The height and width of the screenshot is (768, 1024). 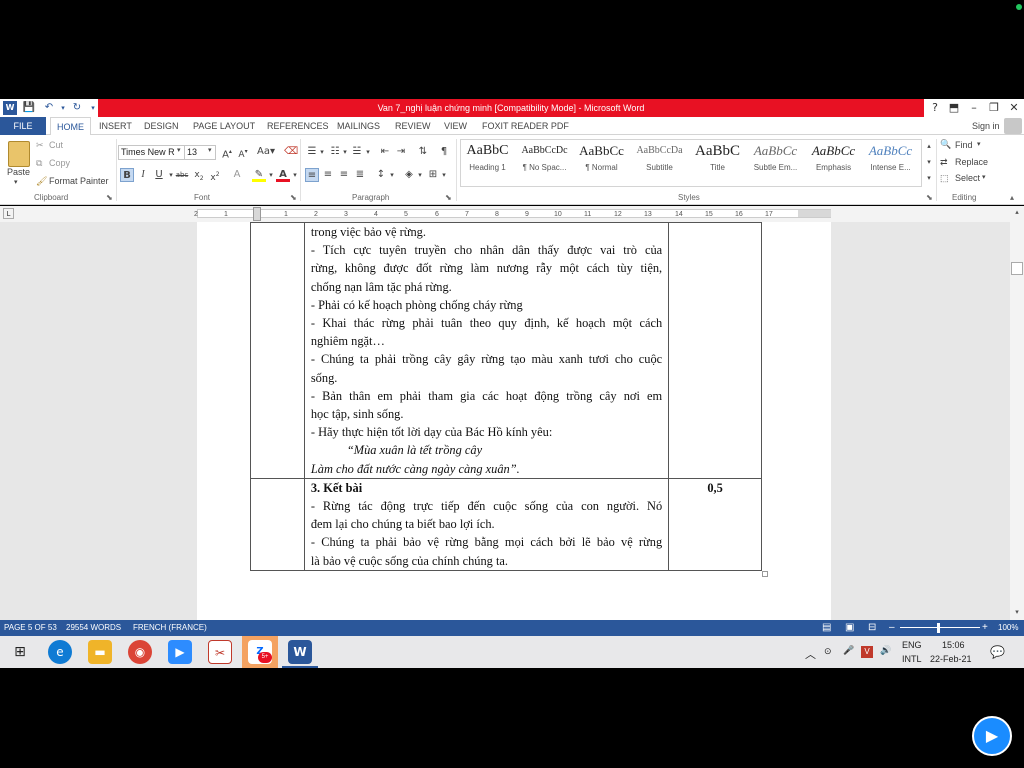 What do you see at coordinates (179, 150) in the screenshot?
I see `font-name-dropdown-icon: ▾` at bounding box center [179, 150].